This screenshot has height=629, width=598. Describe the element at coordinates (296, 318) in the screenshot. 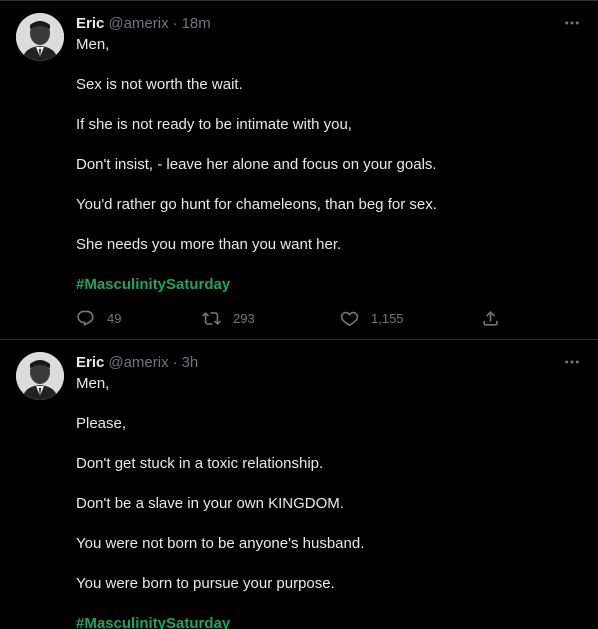

I see `tweet-actions: 49 293 1,155` at that location.